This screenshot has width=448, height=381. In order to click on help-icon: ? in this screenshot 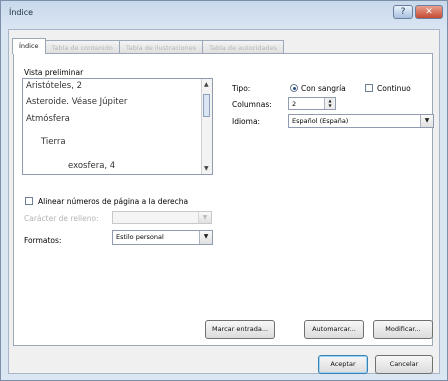, I will do `click(403, 12)`.